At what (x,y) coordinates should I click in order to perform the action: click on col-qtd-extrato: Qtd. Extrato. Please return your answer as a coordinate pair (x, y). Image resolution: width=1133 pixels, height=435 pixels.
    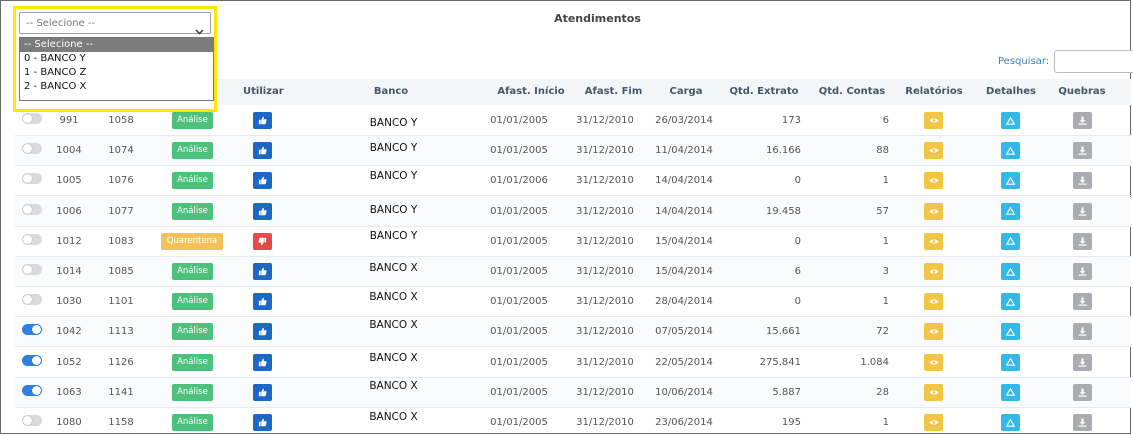
    Looking at the image, I should click on (764, 91).